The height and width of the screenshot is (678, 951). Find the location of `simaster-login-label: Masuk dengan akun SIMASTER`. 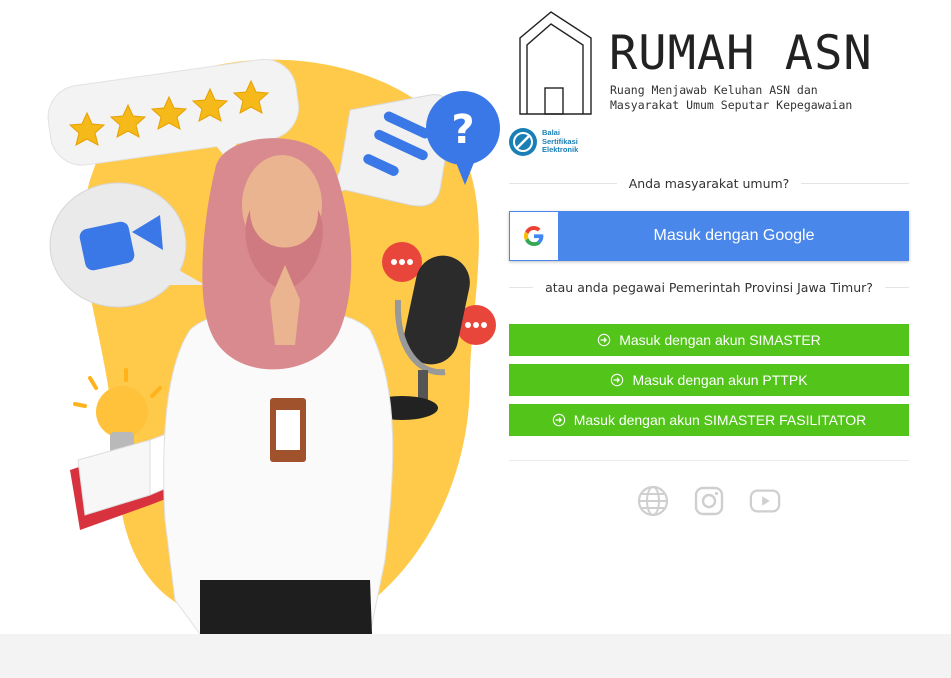

simaster-login-label: Masuk dengan akun SIMASTER is located at coordinates (720, 340).